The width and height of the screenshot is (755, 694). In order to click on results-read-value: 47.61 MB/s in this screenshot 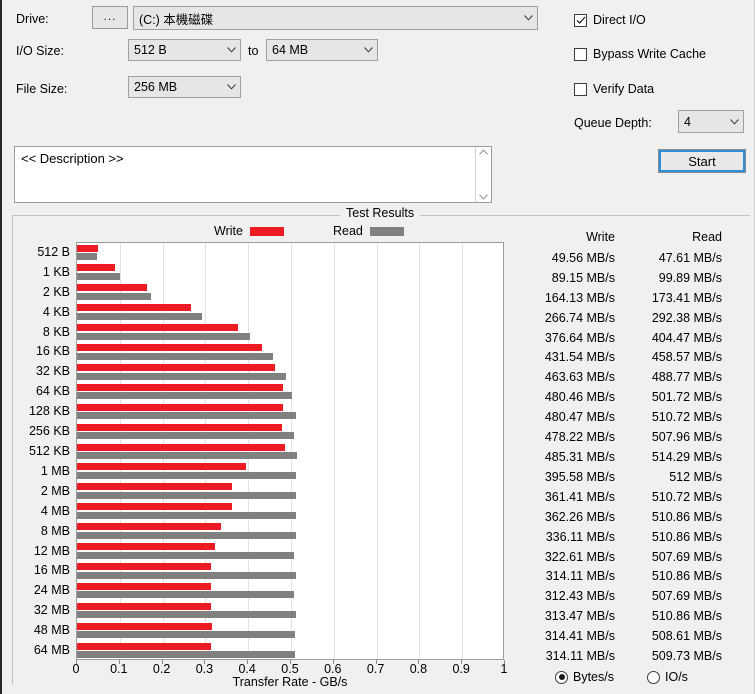, I will do `click(690, 257)`.